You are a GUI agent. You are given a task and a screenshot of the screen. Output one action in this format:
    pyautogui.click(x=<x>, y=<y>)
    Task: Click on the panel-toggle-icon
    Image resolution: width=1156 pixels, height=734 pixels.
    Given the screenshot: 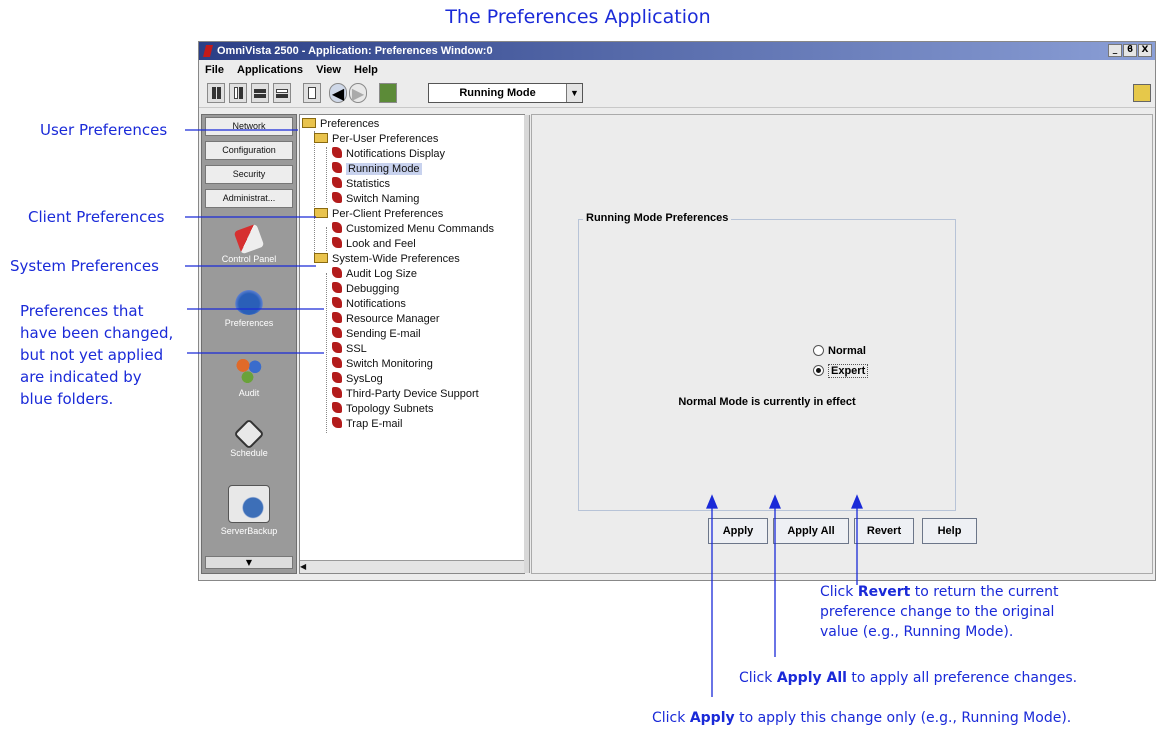 What is the action you would take?
    pyautogui.click(x=312, y=93)
    